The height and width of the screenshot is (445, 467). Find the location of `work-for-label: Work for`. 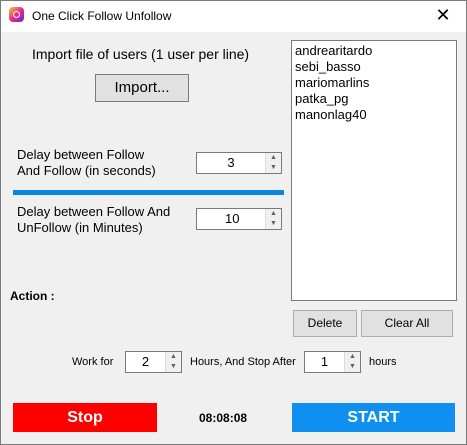

work-for-label: Work for is located at coordinates (93, 362).